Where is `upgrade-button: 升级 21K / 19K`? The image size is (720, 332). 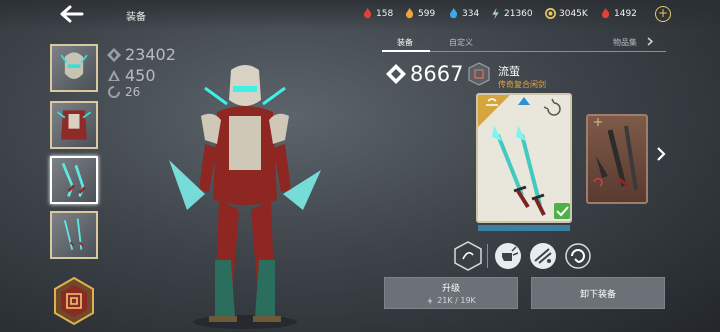
upgrade-button: 升级 21K / 19K is located at coordinates (451, 293).